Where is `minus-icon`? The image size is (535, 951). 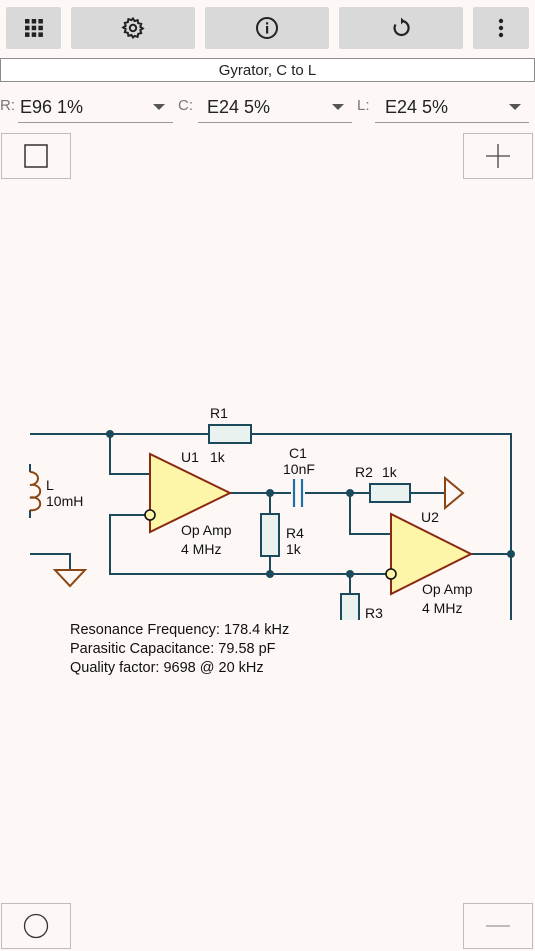 minus-icon is located at coordinates (498, 926).